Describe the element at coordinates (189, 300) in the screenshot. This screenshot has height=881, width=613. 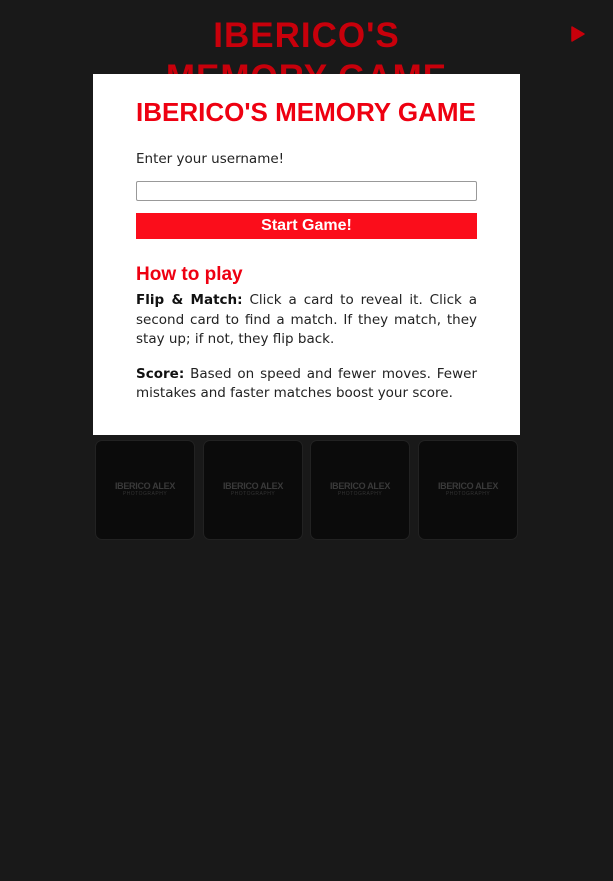
I see `rule-term: Flip & Match:` at that location.